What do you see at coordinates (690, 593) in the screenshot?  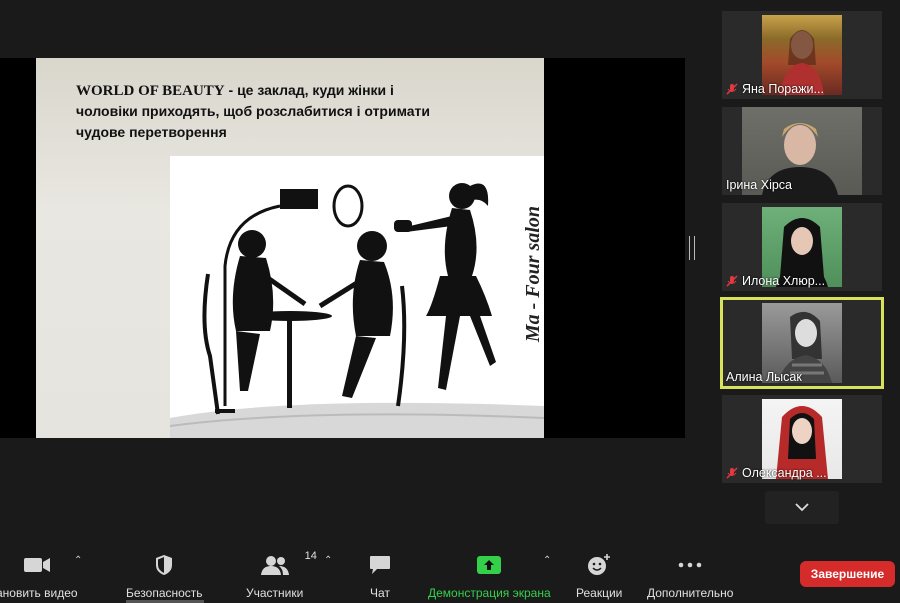 I see `more-button-label: Дополнительно` at bounding box center [690, 593].